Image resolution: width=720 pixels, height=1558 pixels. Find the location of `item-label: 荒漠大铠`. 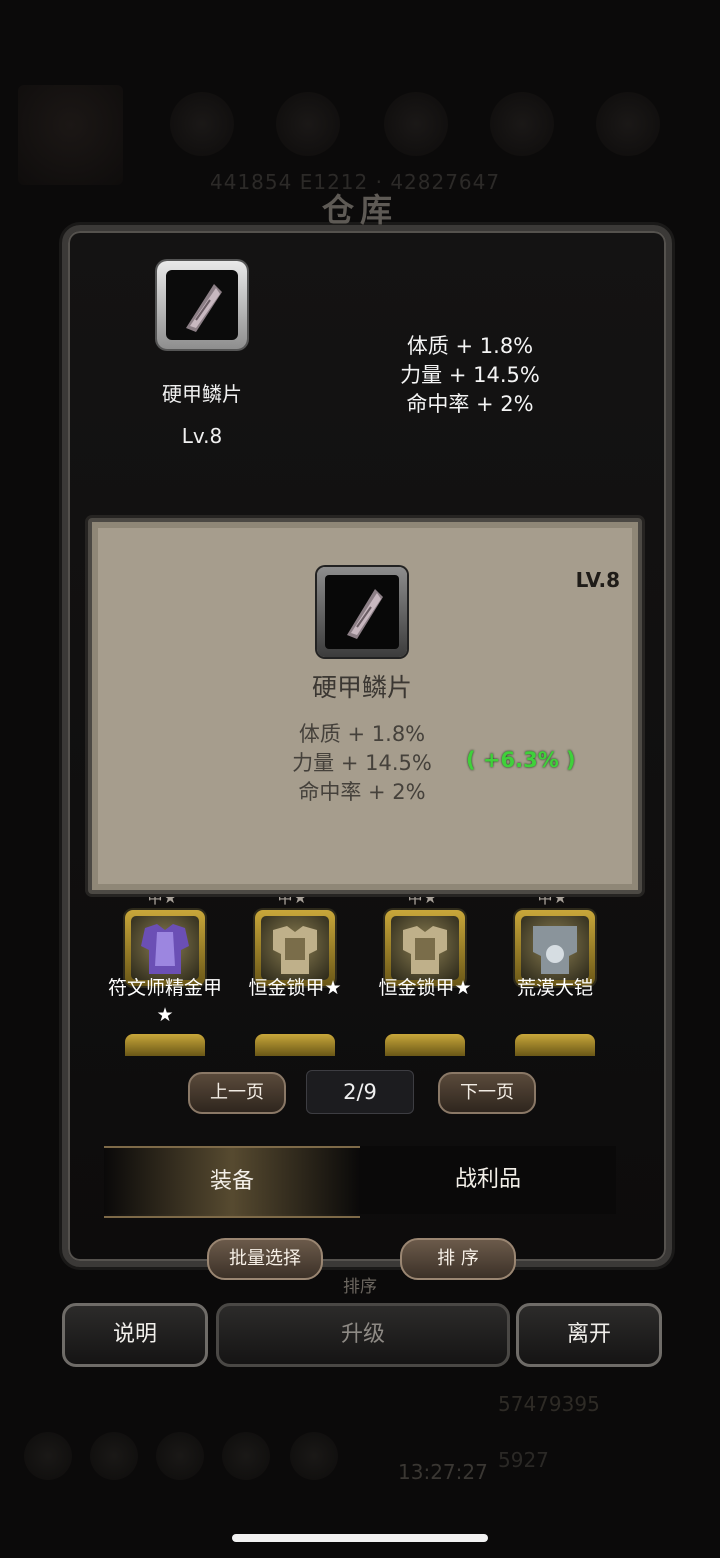

item-label: 荒漠大铠 is located at coordinates (554, 988).